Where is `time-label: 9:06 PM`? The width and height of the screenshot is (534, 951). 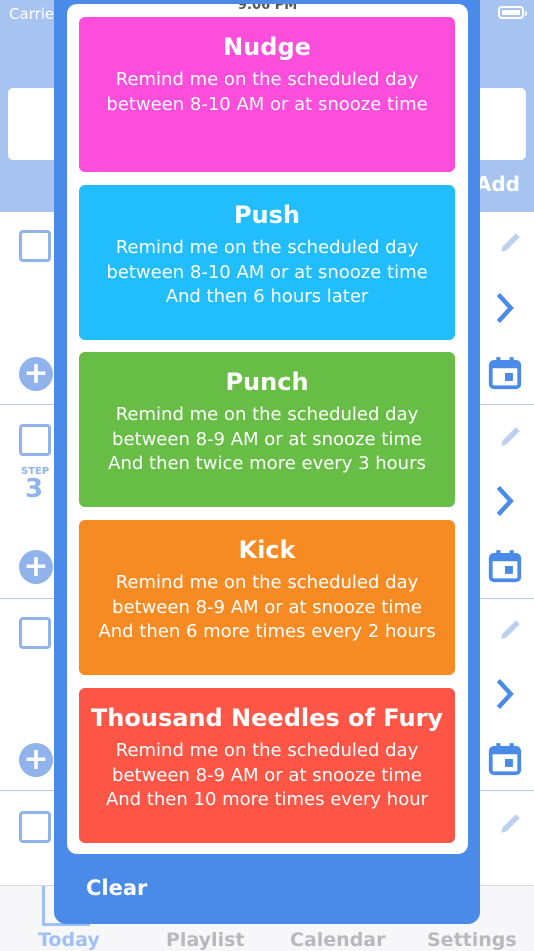 time-label: 9:06 PM is located at coordinates (267, 8).